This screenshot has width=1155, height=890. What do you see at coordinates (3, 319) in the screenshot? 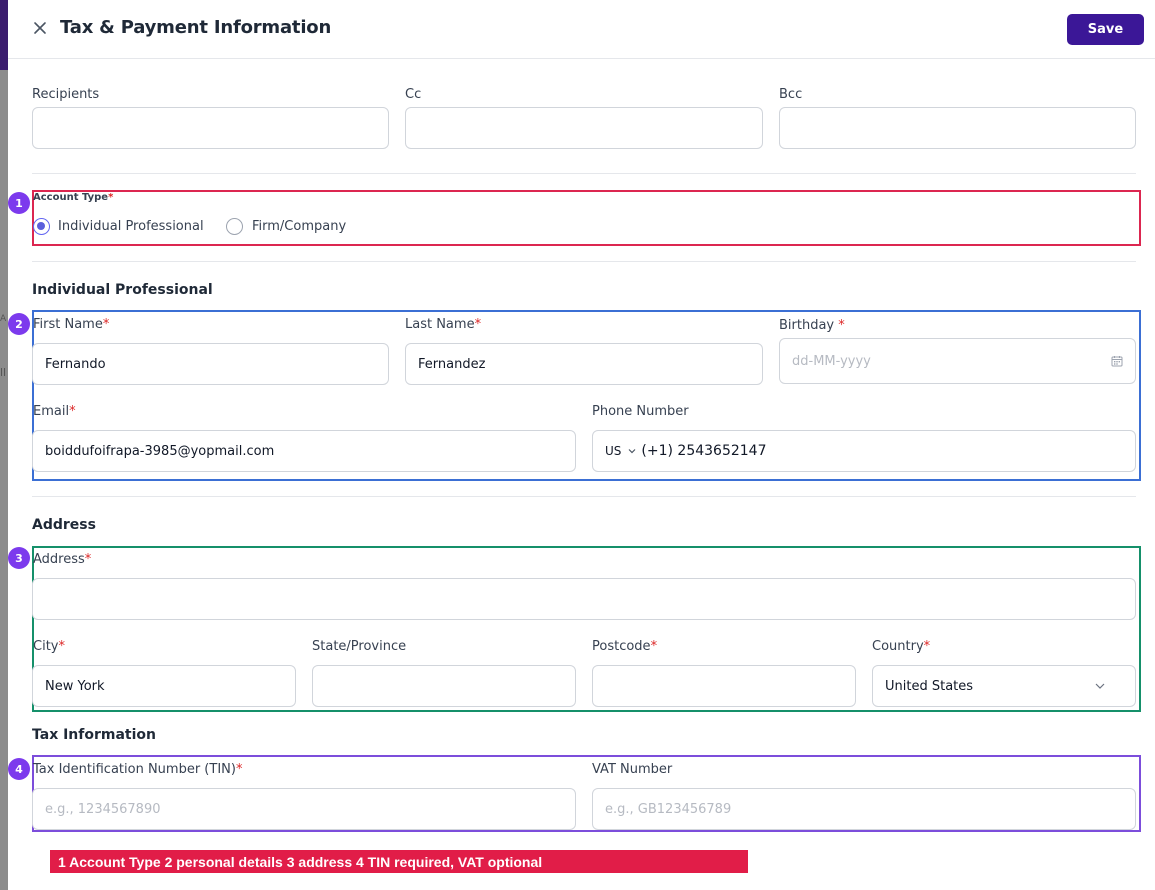
I see `background-fragment: A` at bounding box center [3, 319].